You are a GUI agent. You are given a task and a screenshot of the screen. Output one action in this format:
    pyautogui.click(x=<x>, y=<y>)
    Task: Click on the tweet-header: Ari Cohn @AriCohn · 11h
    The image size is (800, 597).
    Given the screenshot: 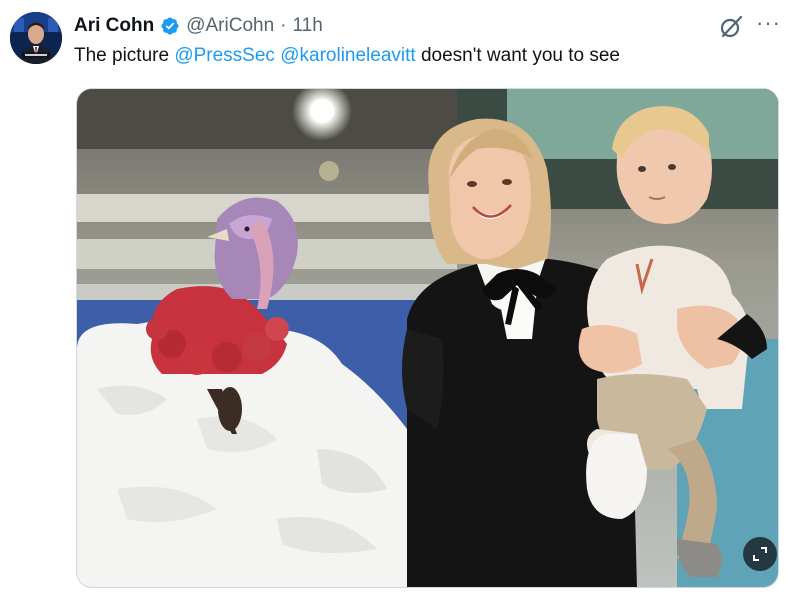 What is the action you would take?
    pyautogui.click(x=198, y=26)
    